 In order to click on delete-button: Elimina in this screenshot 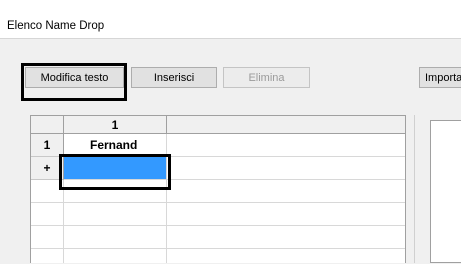, I will do `click(266, 77)`.